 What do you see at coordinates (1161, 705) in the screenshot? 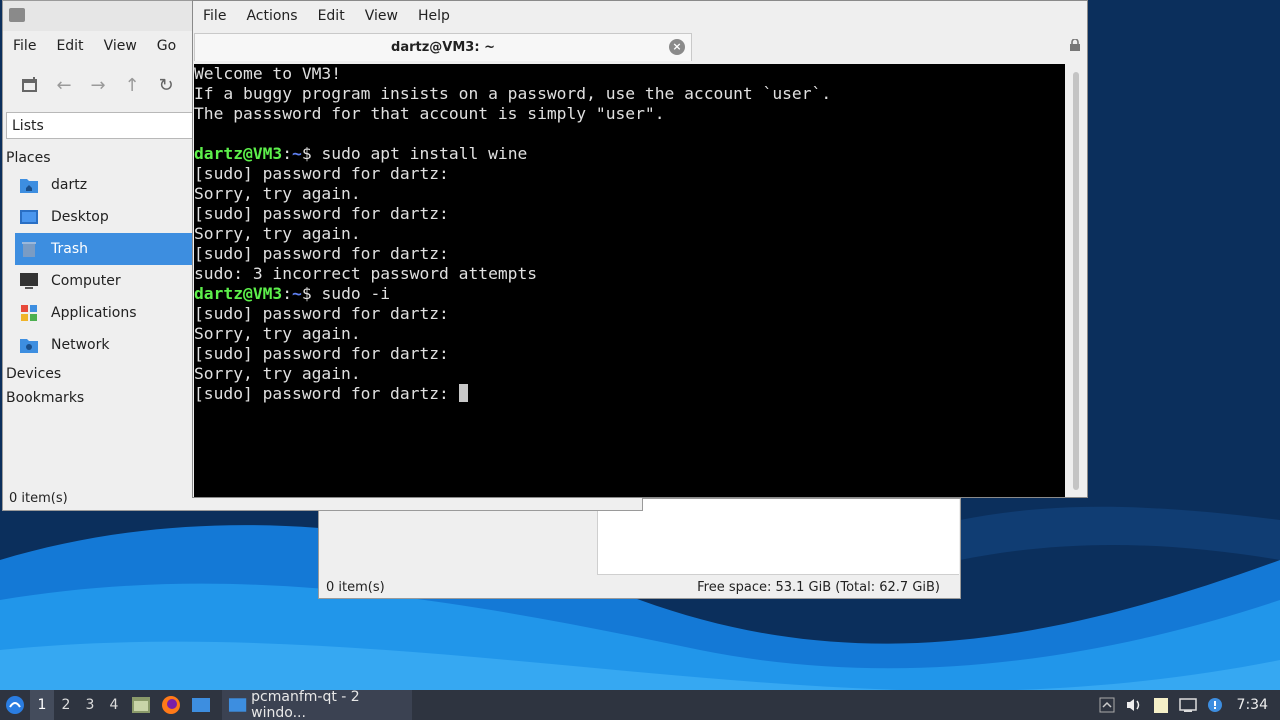
I see `clipboard-icon` at bounding box center [1161, 705].